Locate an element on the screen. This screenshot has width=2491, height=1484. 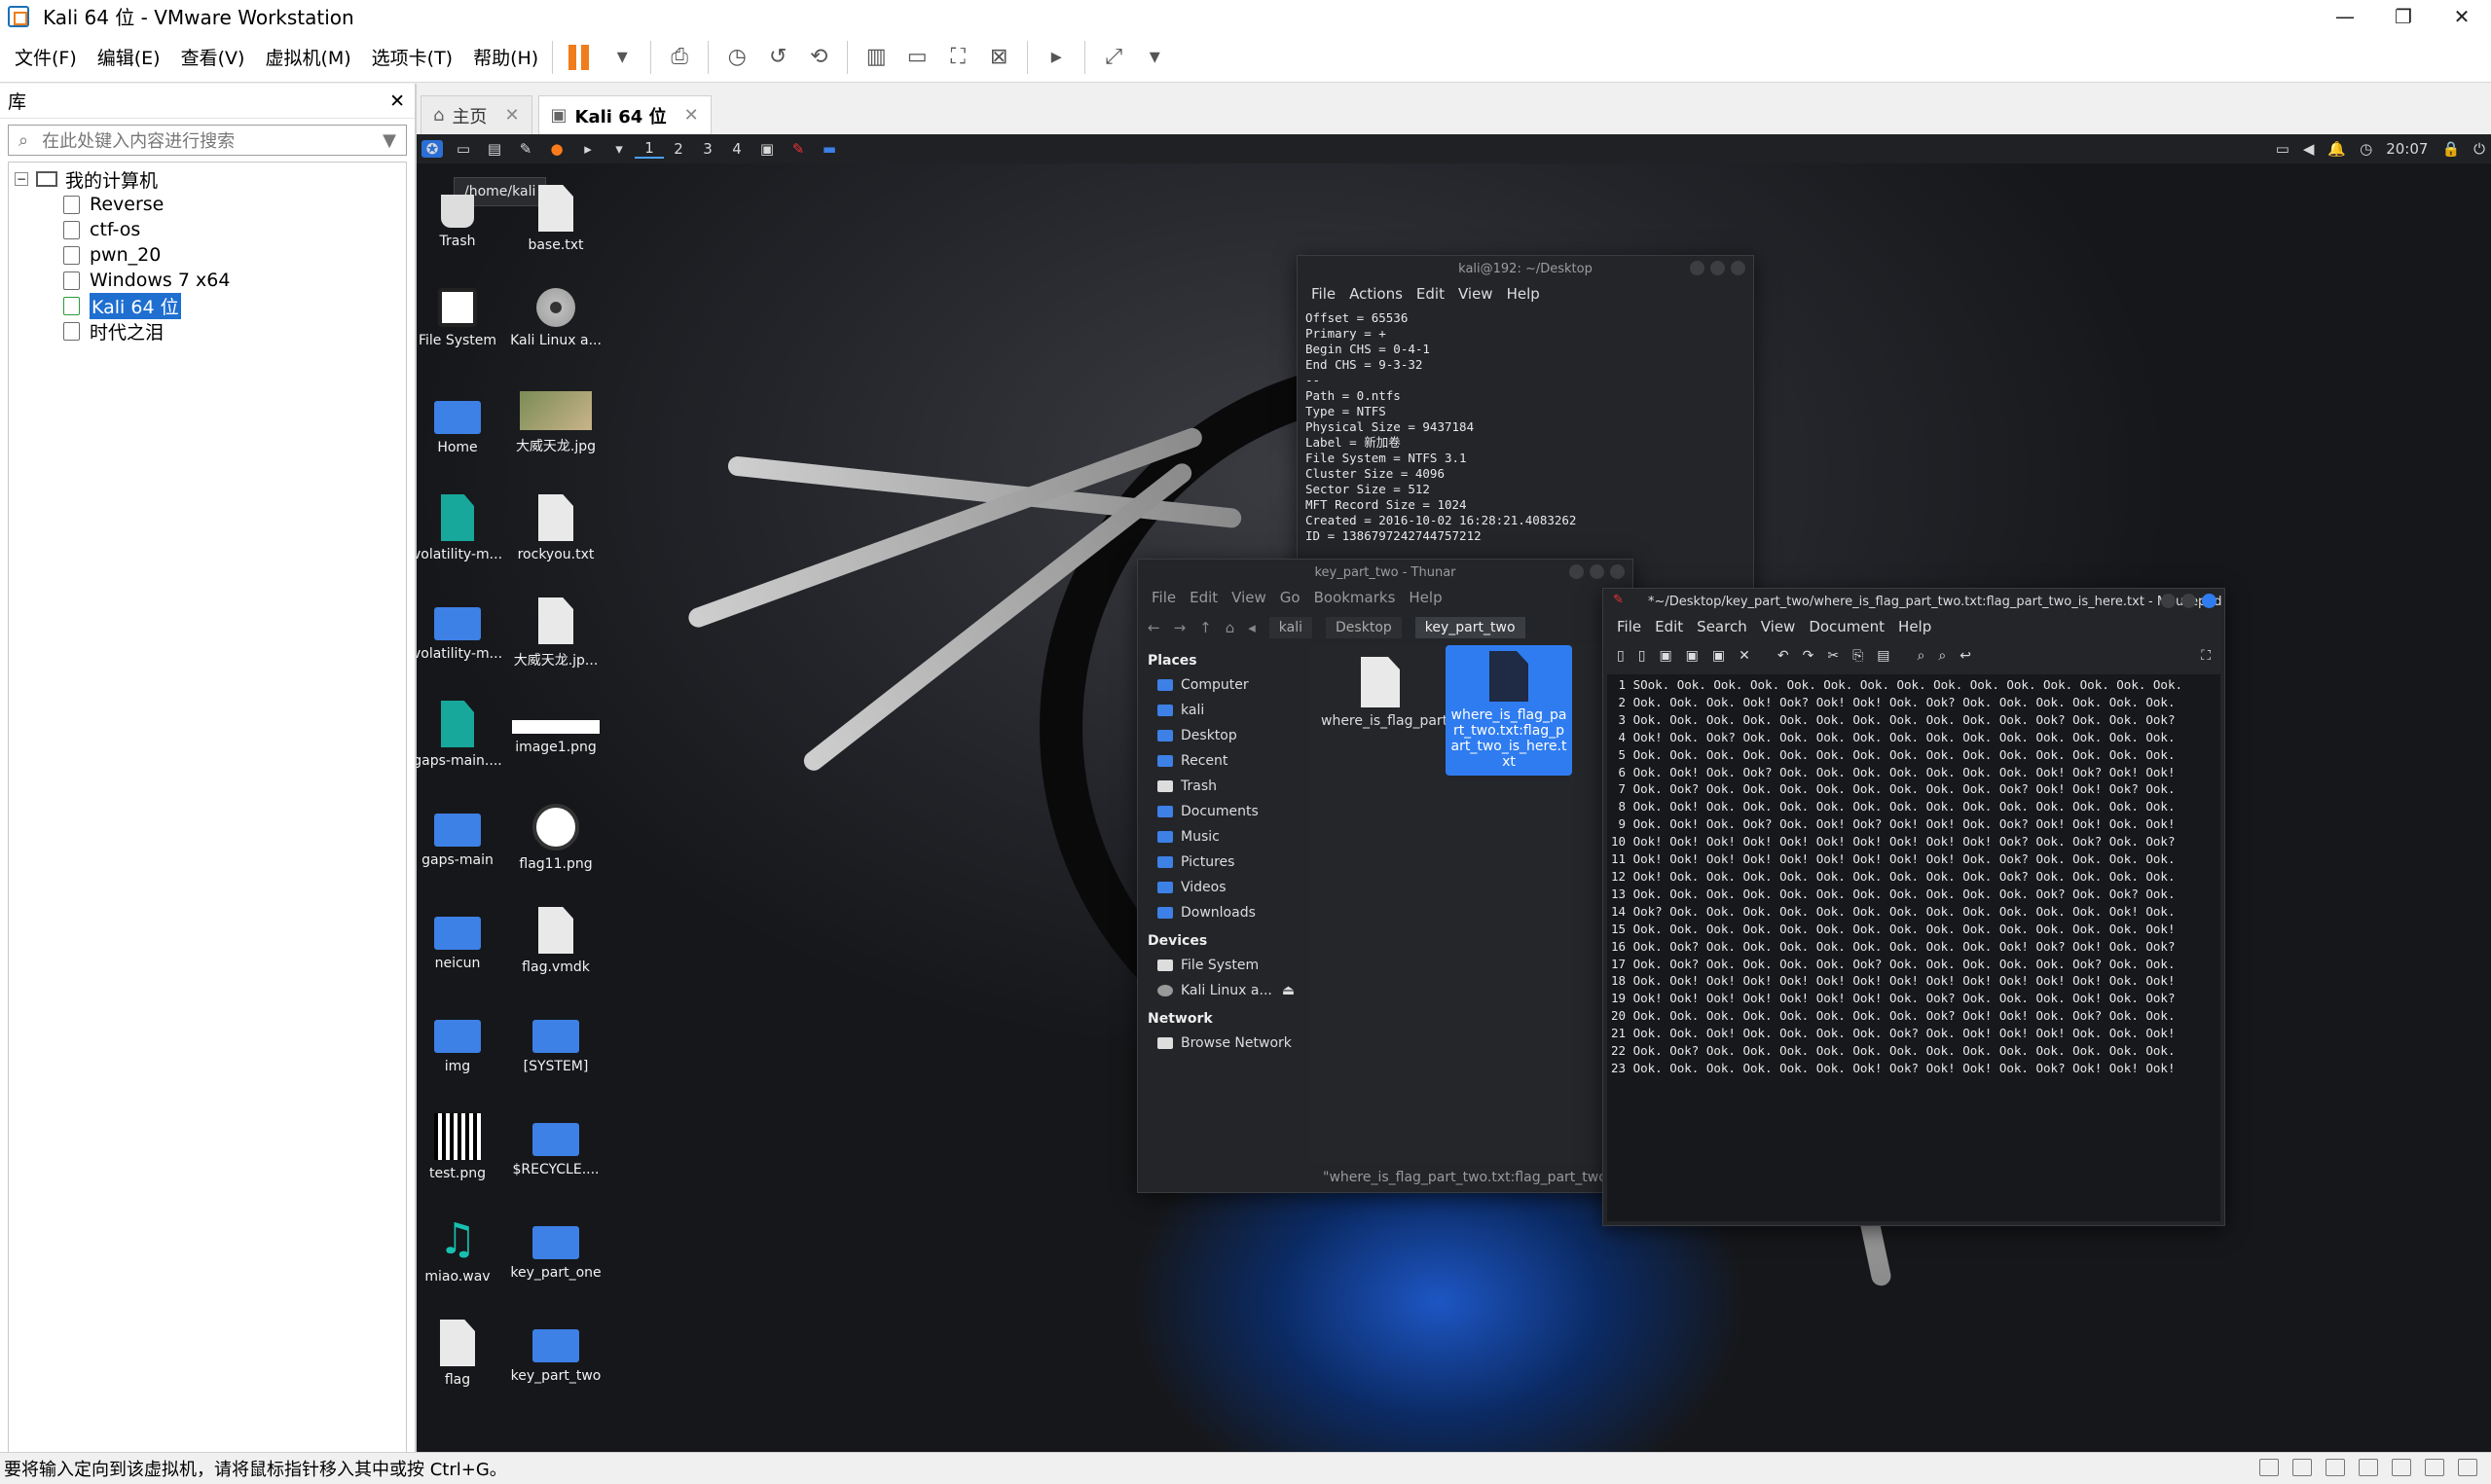
place-downloads: Downloads is located at coordinates (1221, 913).